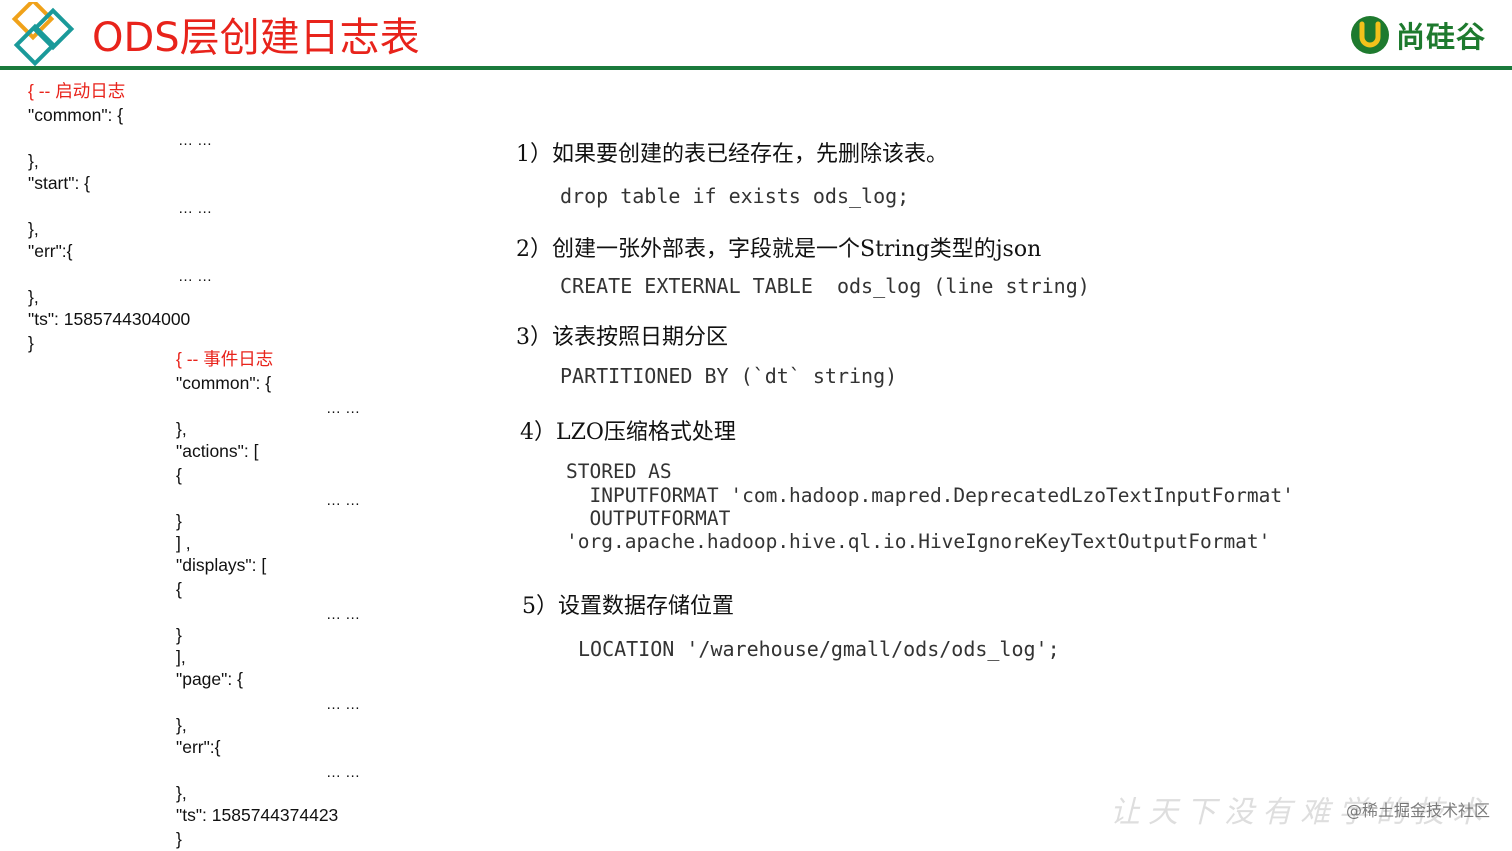 The image size is (1512, 851). I want to click on slide-title: ODS层创建日志表, so click(256, 38).